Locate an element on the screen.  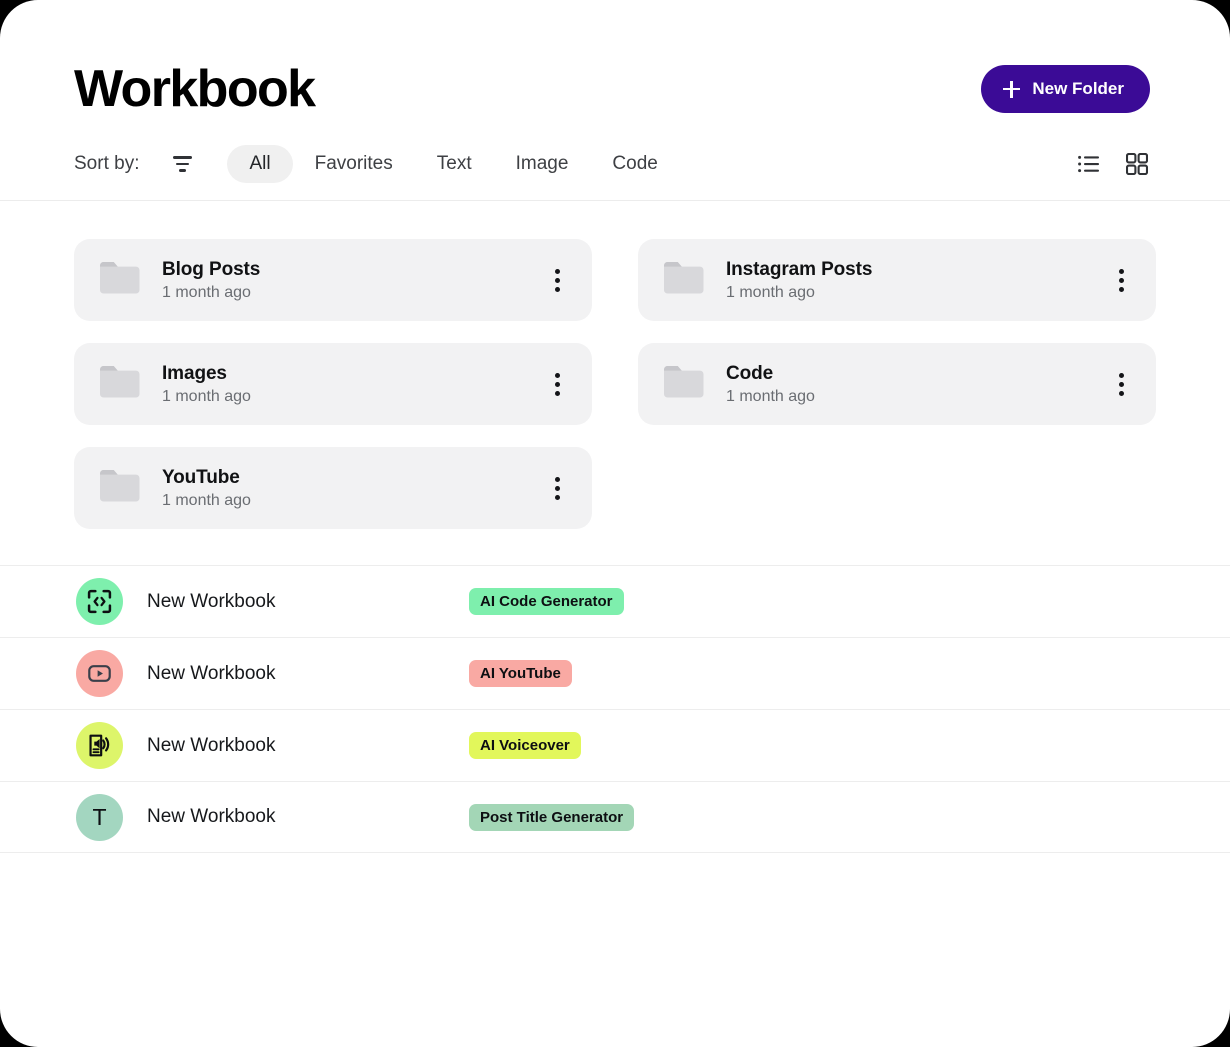
voiceover-speaker-icon is located at coordinates (99, 745).